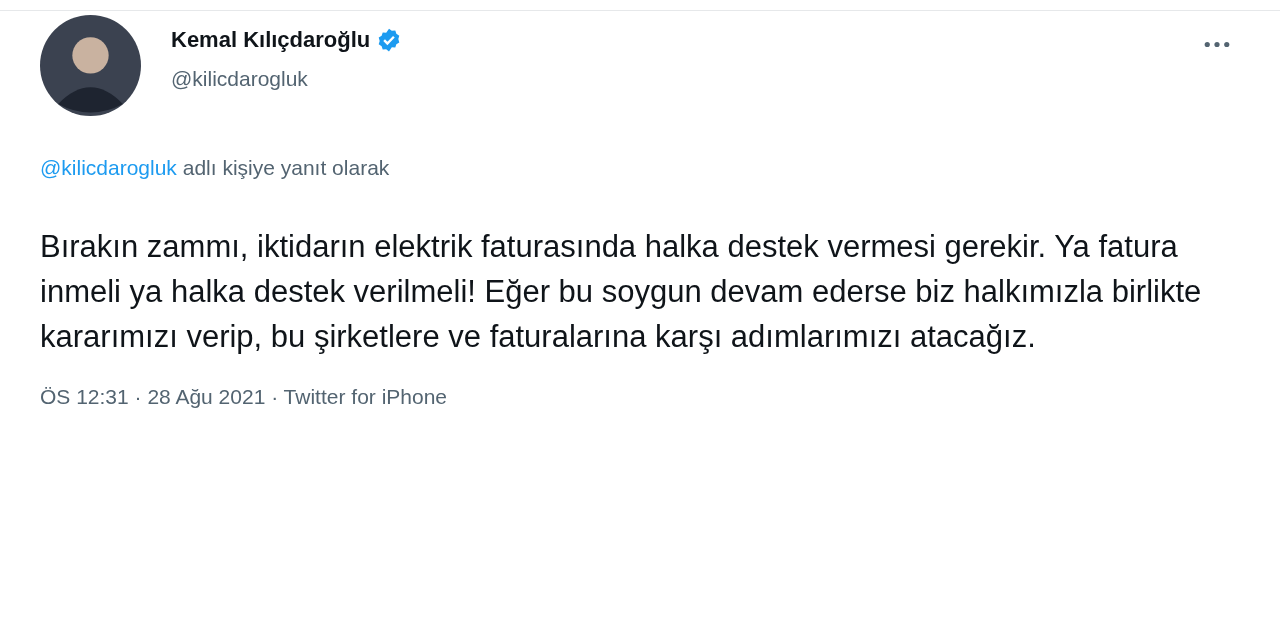 Image resolution: width=1280 pixels, height=624 pixels. Describe the element at coordinates (1217, 44) in the screenshot. I see `more-icon` at that location.